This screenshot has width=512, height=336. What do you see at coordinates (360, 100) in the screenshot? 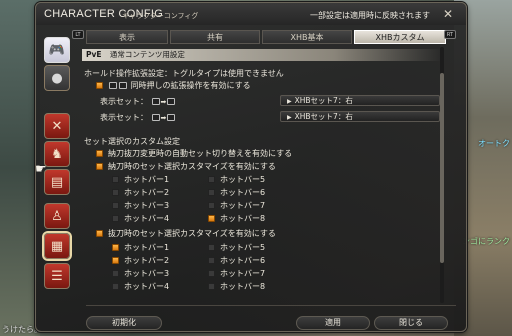
I see `display-set-dropdown-1: ▶ XHBセット7：右` at bounding box center [360, 100].